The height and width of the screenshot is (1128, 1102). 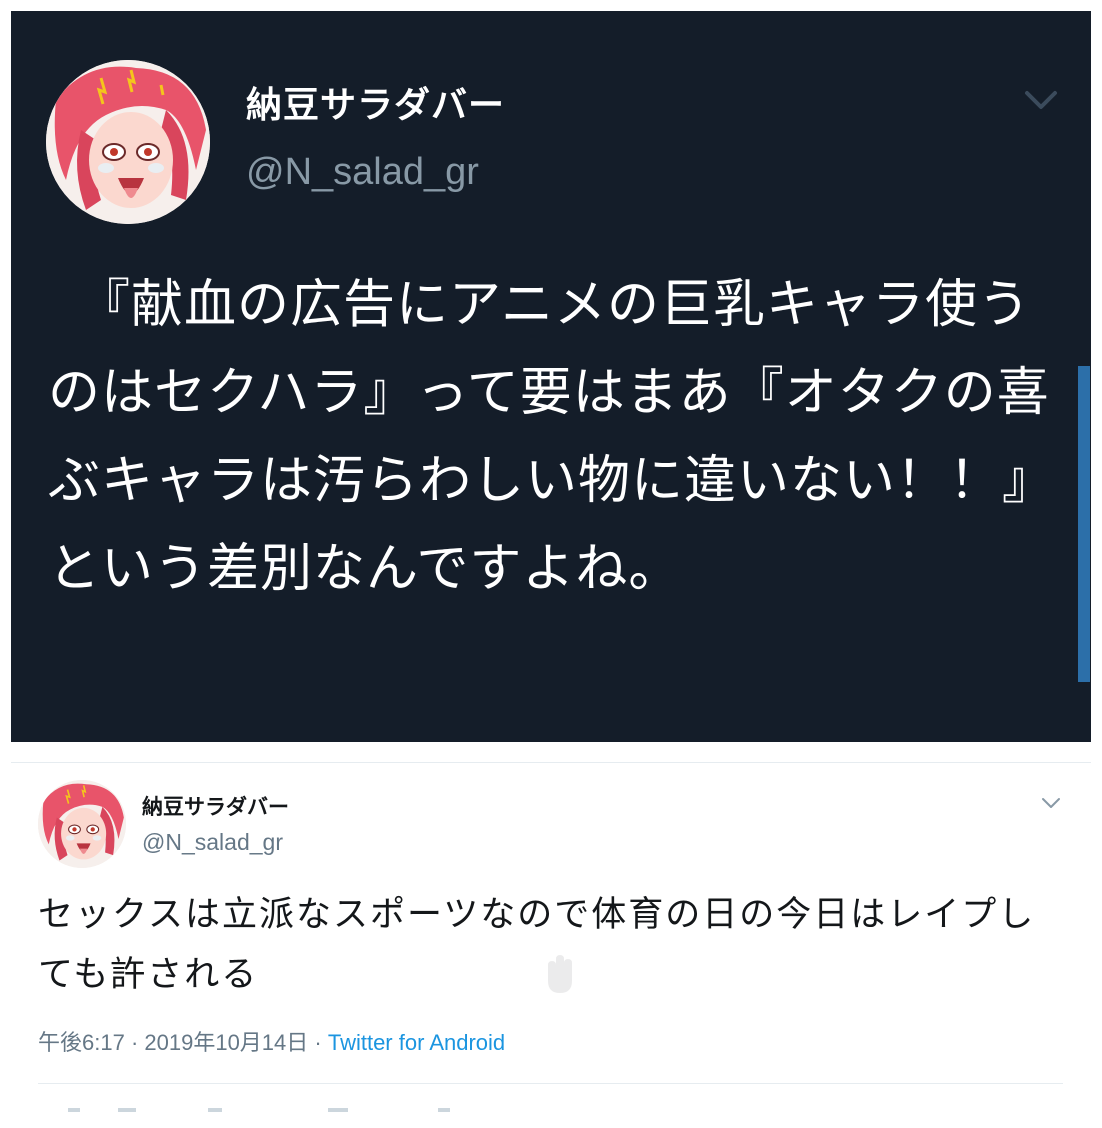 What do you see at coordinates (560, 974) in the screenshot?
I see `faint-hand-icon` at bounding box center [560, 974].